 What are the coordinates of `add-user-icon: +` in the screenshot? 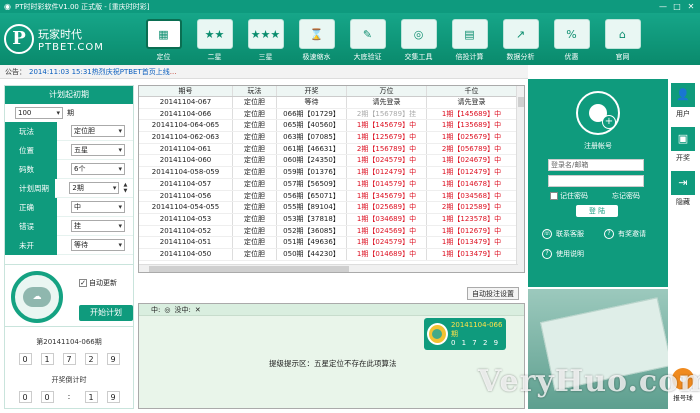 It's located at (609, 122).